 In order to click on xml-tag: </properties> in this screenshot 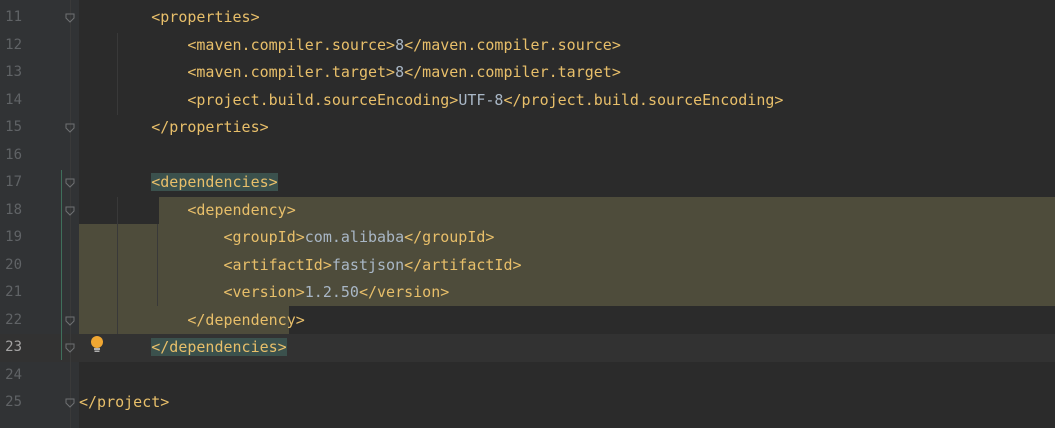, I will do `click(210, 127)`.